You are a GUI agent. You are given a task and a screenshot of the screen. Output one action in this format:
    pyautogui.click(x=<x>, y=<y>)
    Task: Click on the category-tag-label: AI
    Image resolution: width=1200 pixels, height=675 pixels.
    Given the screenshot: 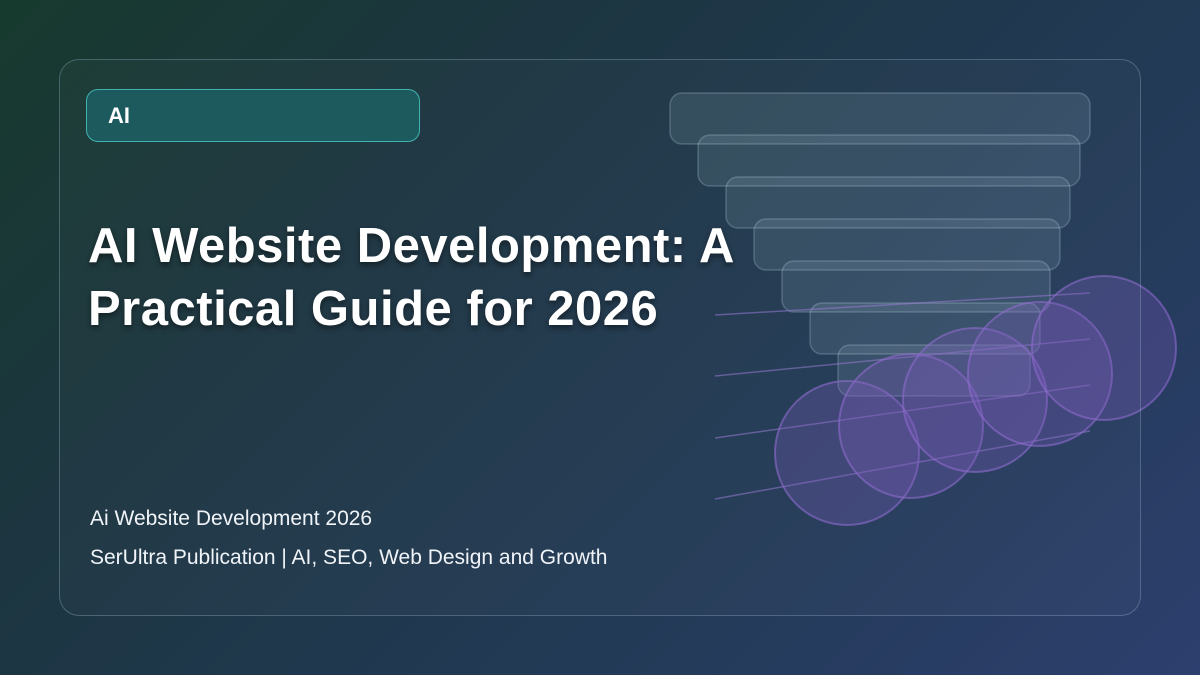 What is the action you would take?
    pyautogui.click(x=119, y=115)
    